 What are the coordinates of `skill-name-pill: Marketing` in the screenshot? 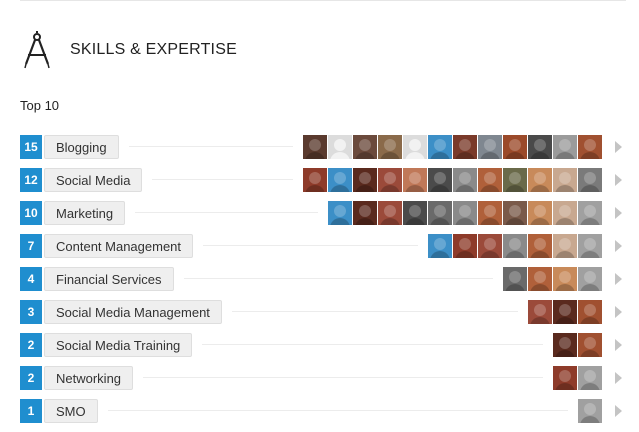 It's located at (85, 213).